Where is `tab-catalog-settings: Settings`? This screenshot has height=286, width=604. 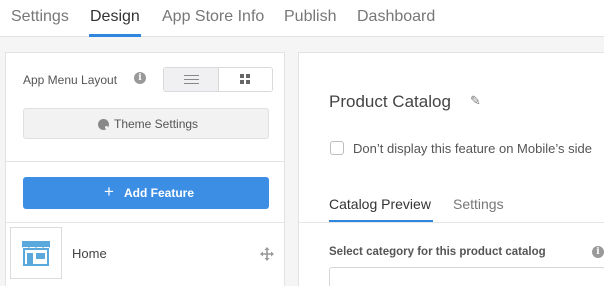
tab-catalog-settings: Settings is located at coordinates (478, 204).